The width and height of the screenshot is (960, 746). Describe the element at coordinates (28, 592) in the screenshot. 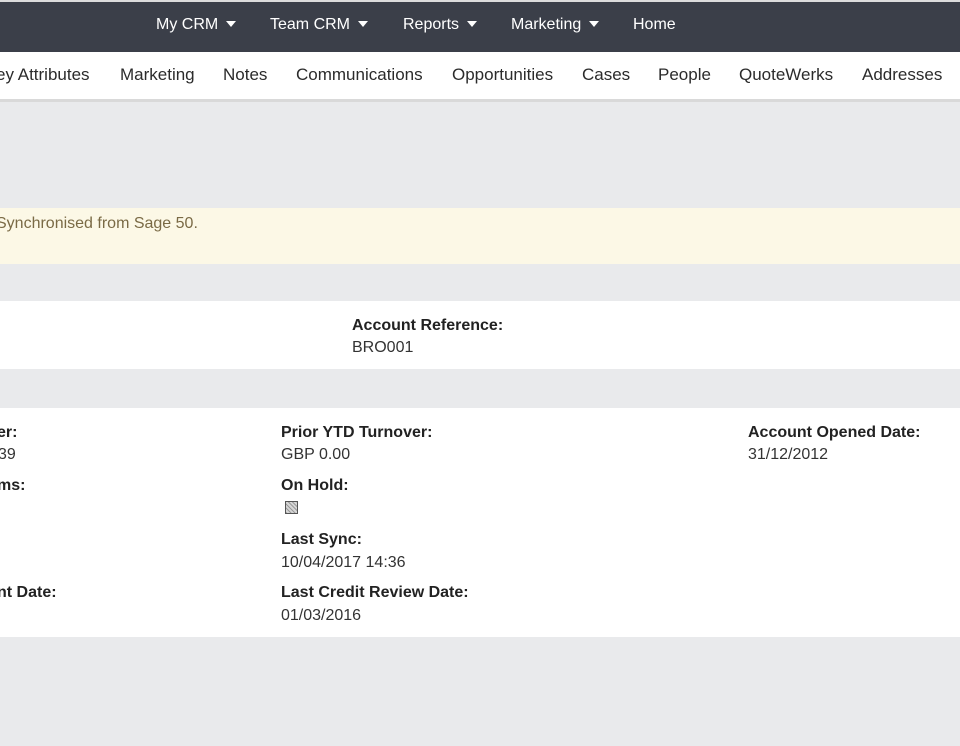

I see `payment-date-label: nt Date:` at that location.